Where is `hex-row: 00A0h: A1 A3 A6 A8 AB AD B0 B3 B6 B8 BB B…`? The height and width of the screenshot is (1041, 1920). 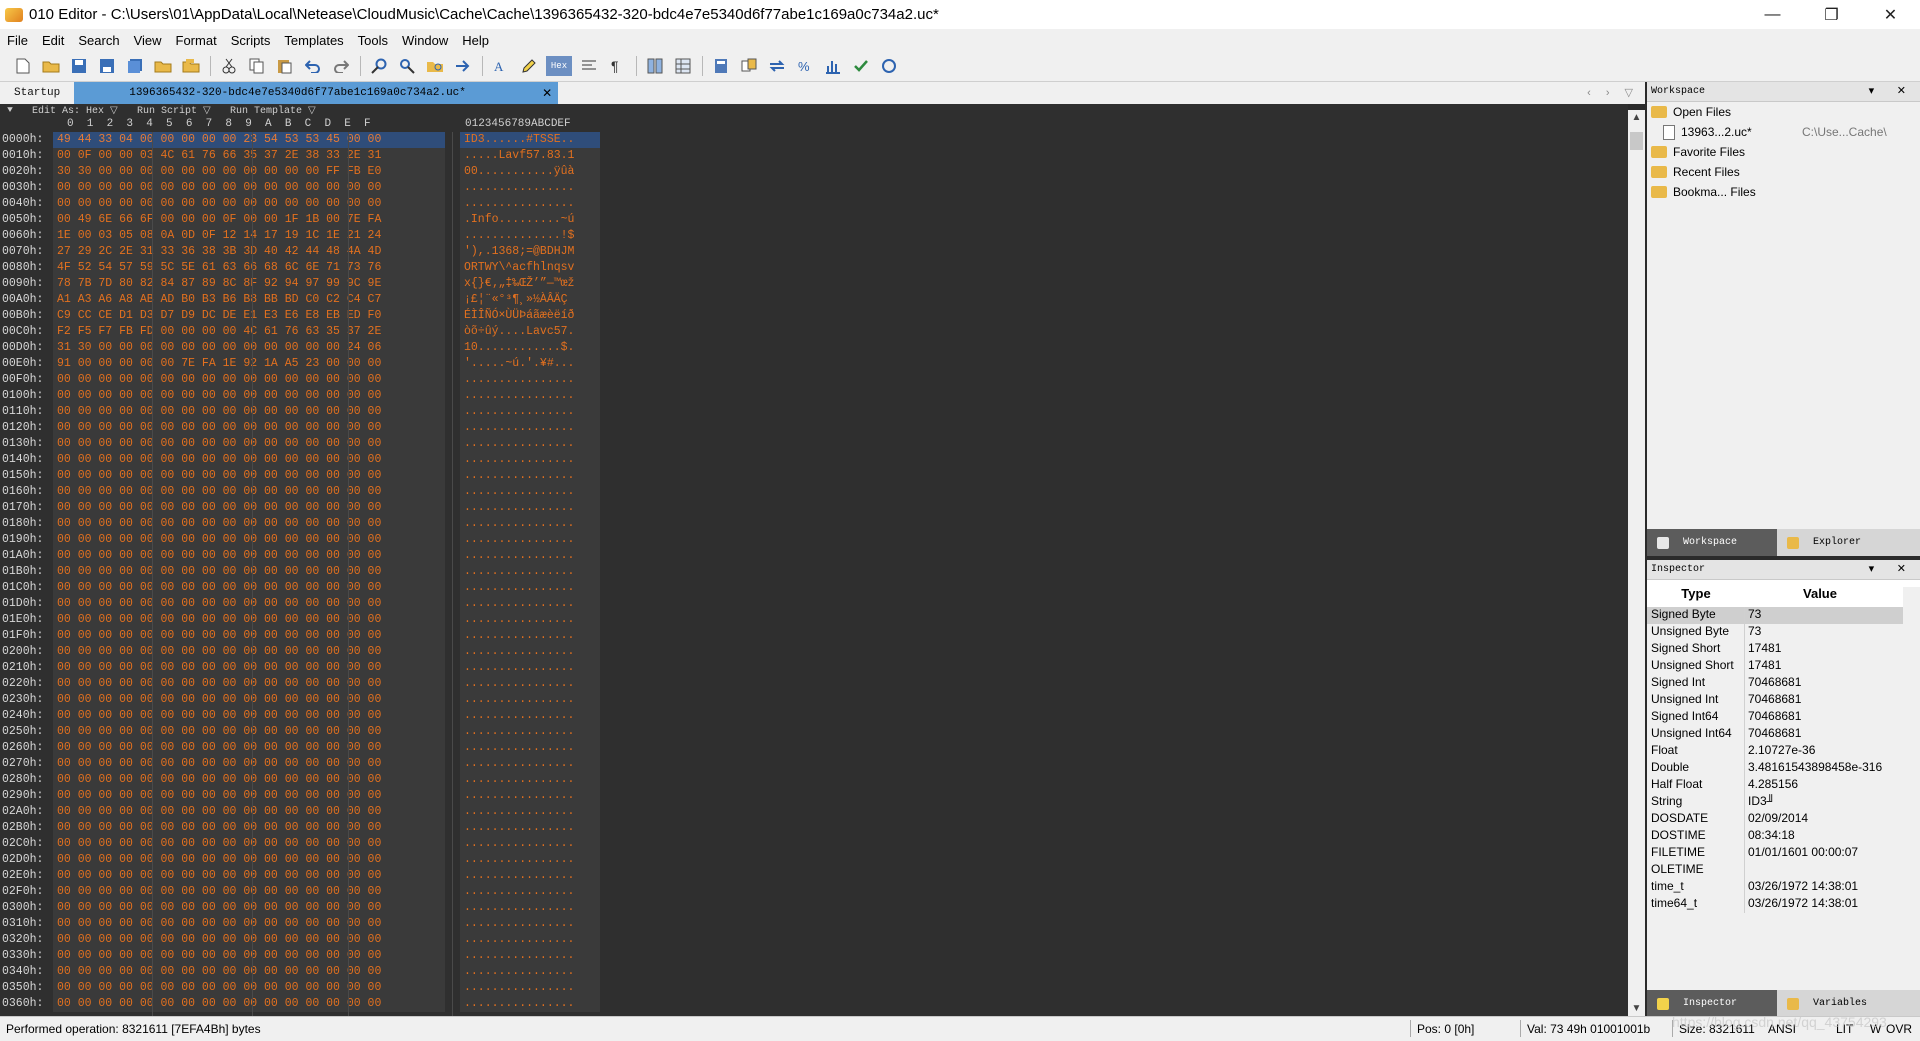 hex-row: 00A0h: A1 A3 A6 A8 AB AD B0 B3 B6 B8 BB B… is located at coordinates (814, 300).